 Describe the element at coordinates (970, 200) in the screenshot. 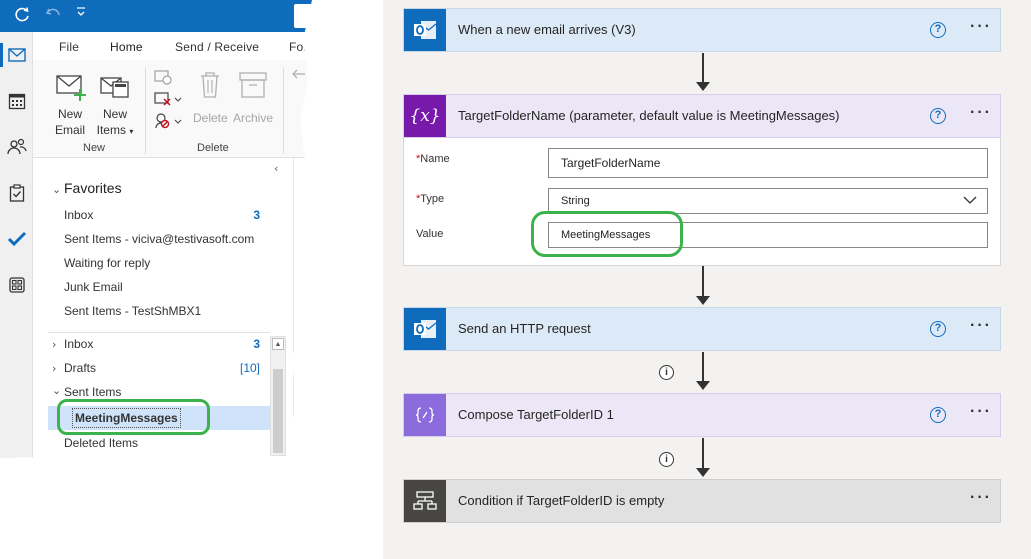

I see `chevron-down-icon` at that location.